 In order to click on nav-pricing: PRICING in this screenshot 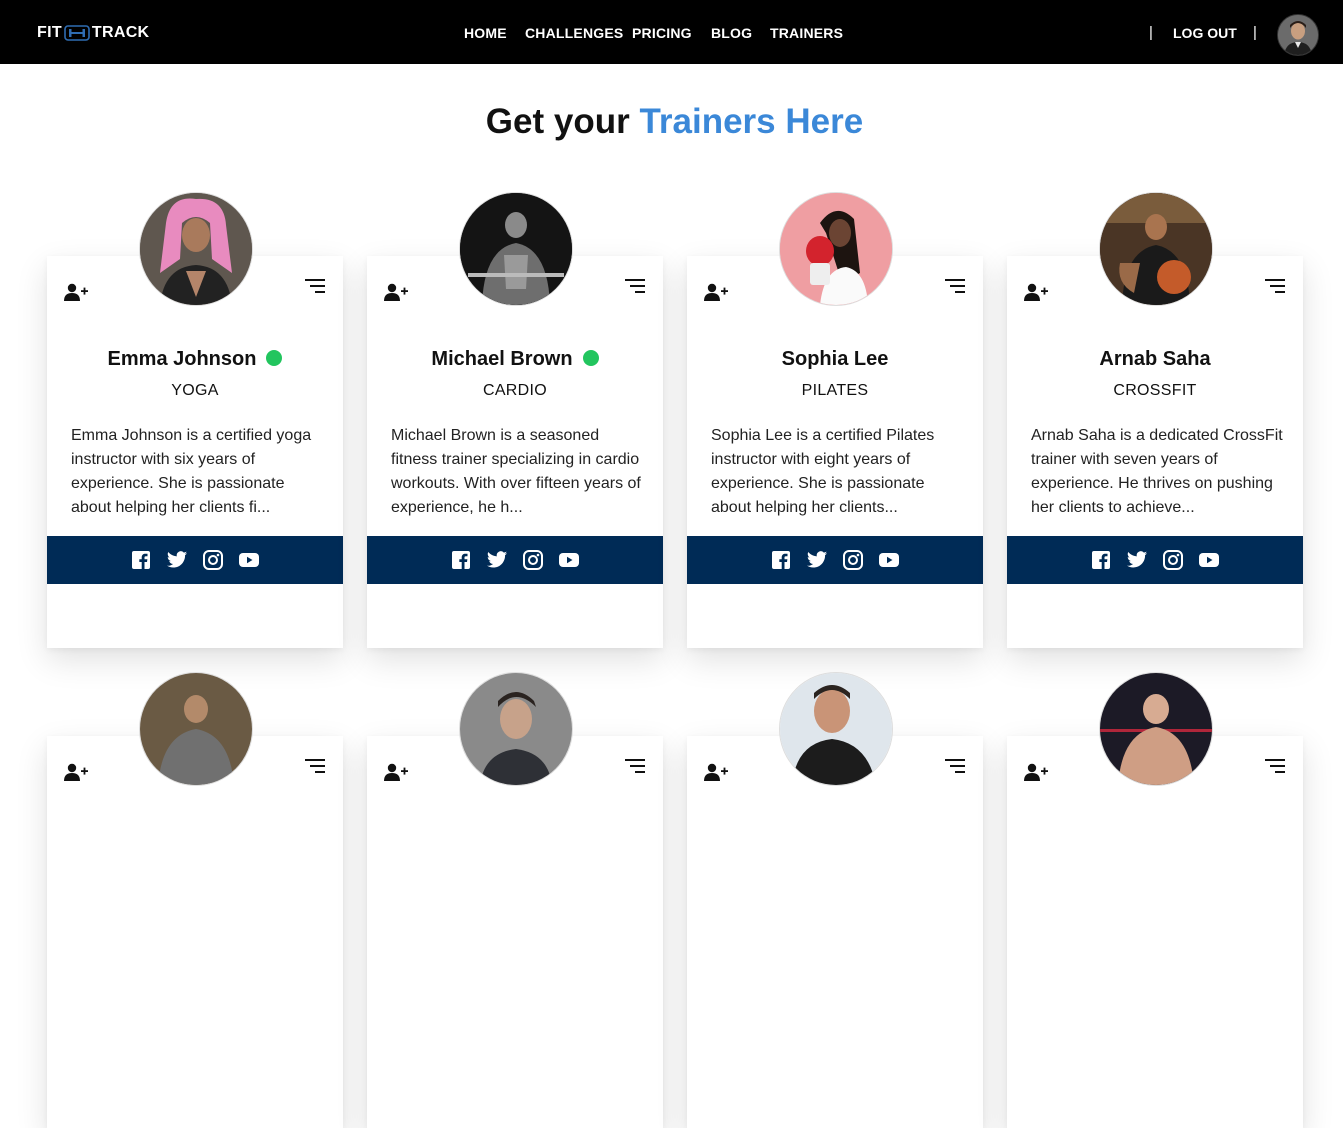, I will do `click(662, 33)`.